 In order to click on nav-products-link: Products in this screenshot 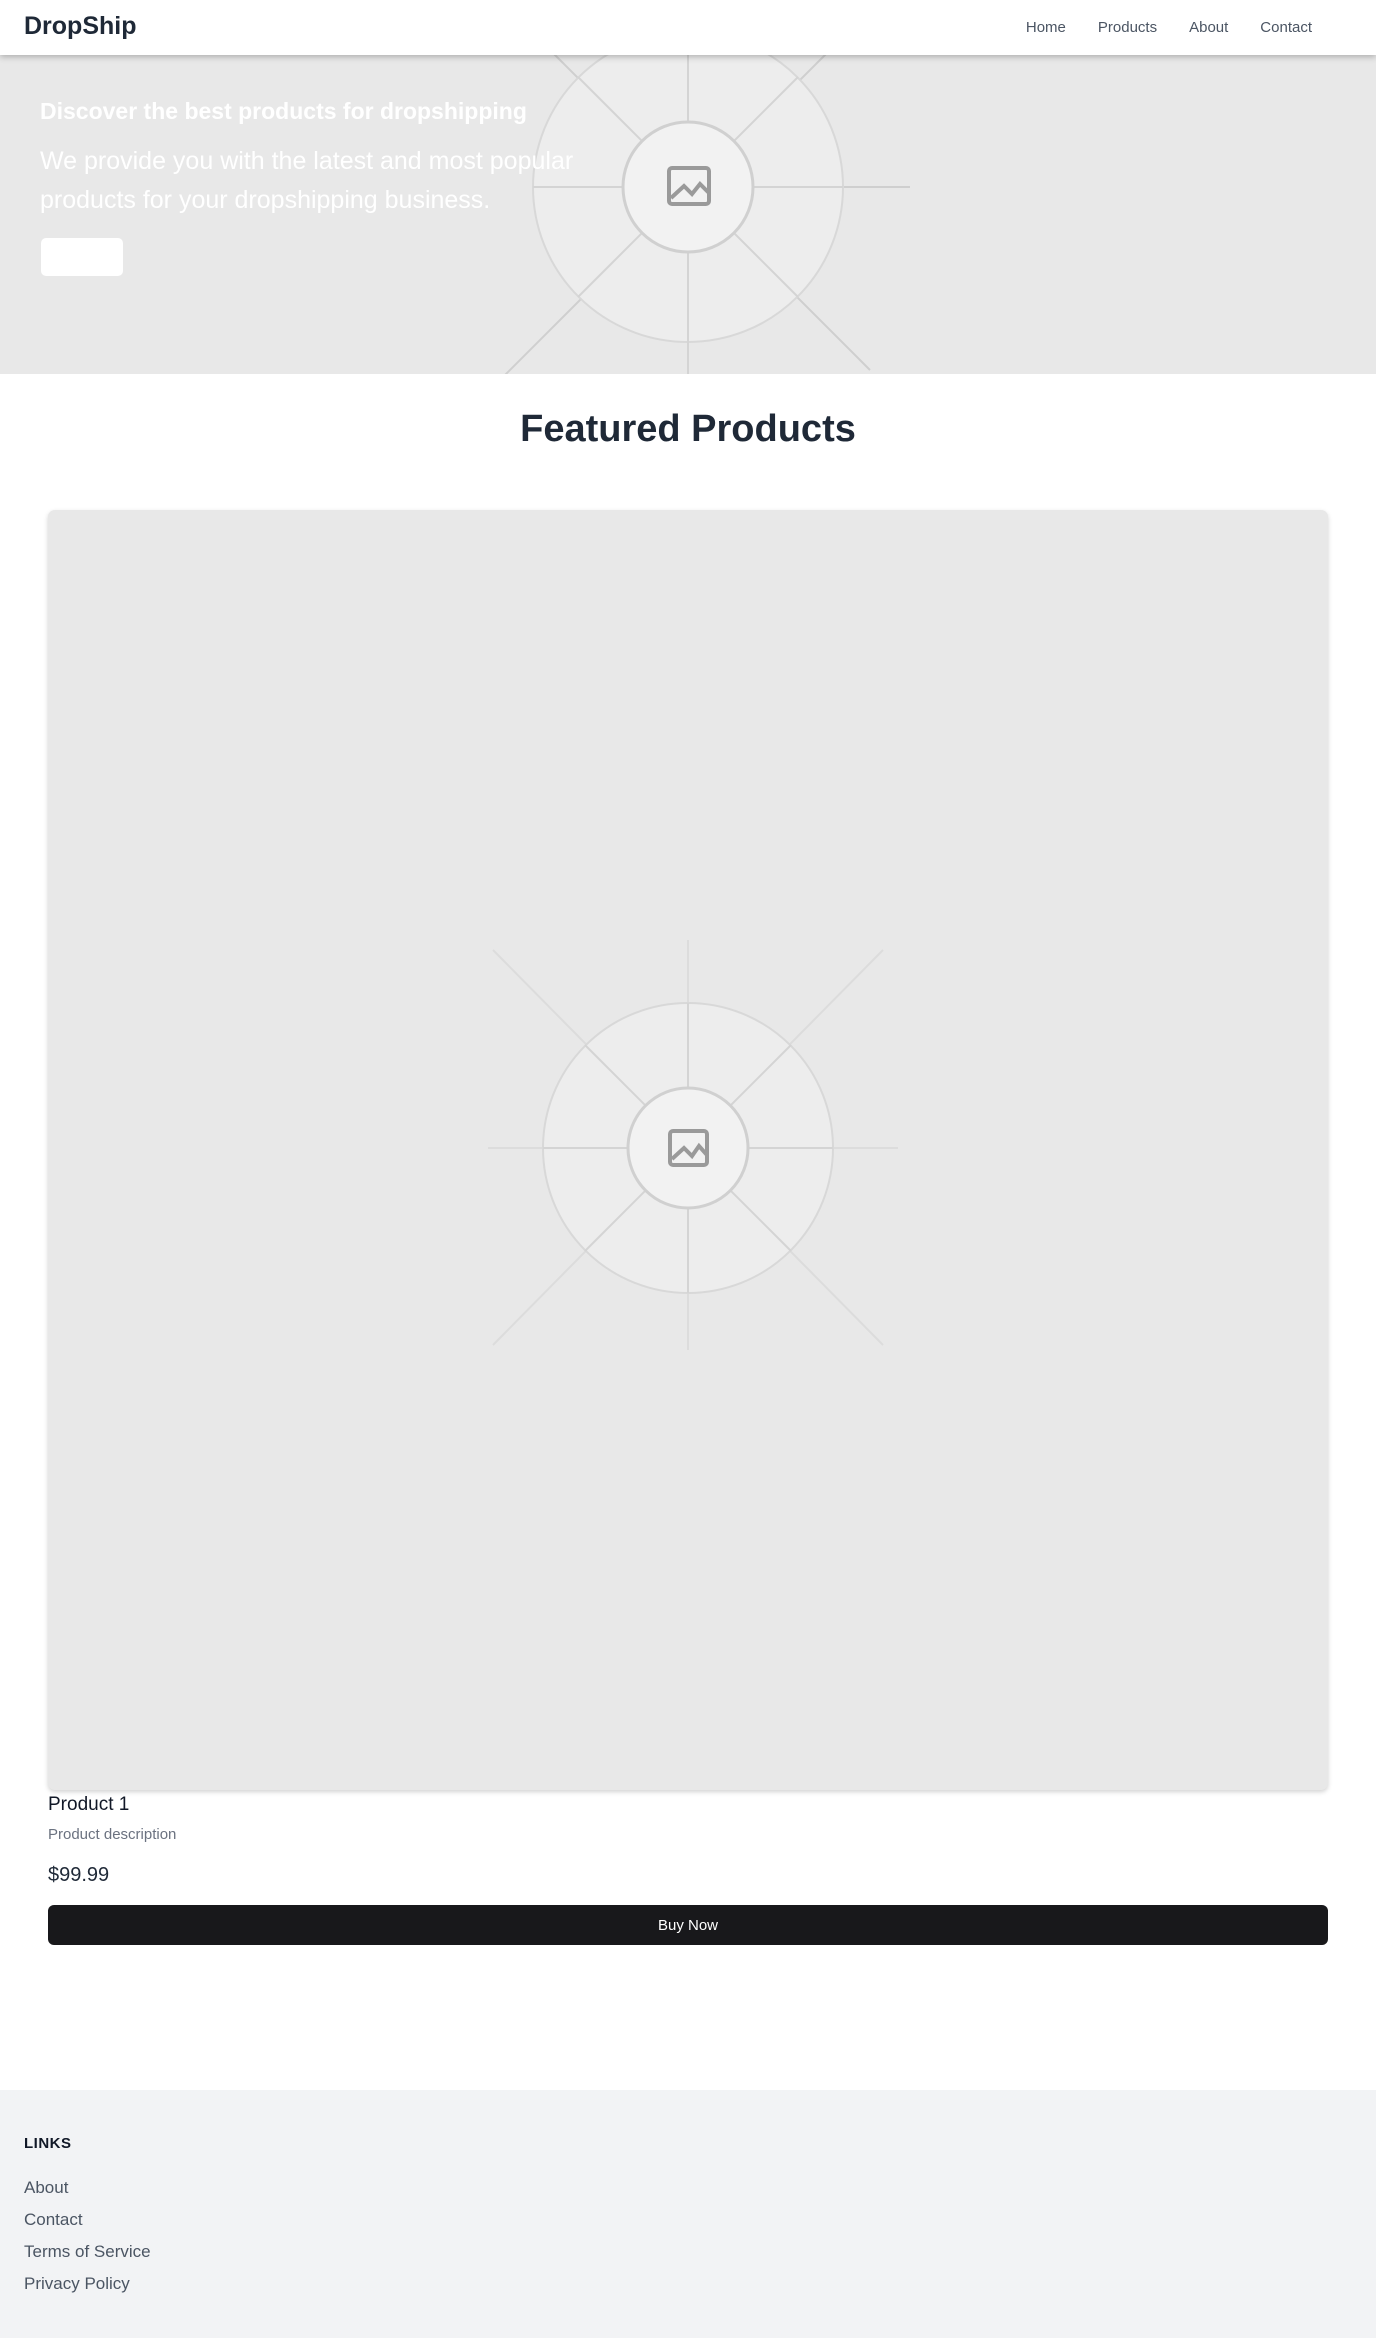, I will do `click(1127, 27)`.